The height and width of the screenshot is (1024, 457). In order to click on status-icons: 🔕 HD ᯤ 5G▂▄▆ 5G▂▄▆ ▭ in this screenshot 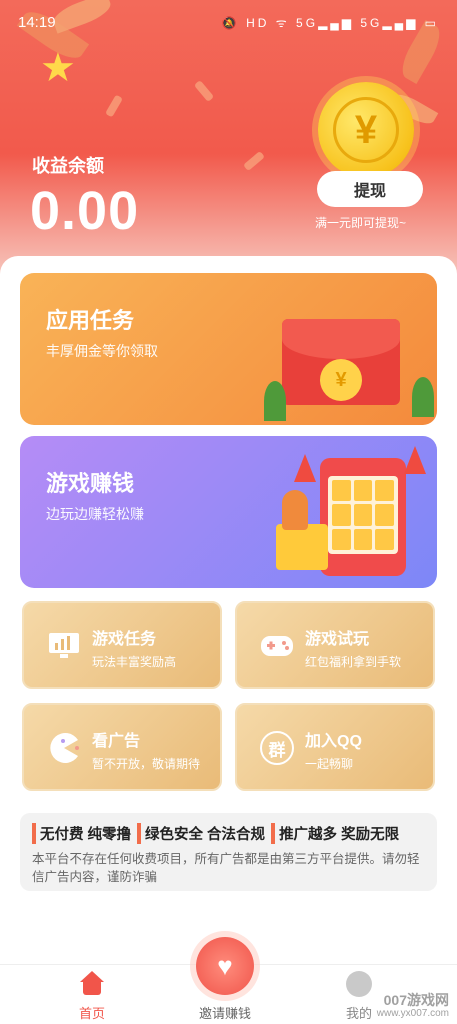, I will do `click(330, 23)`.